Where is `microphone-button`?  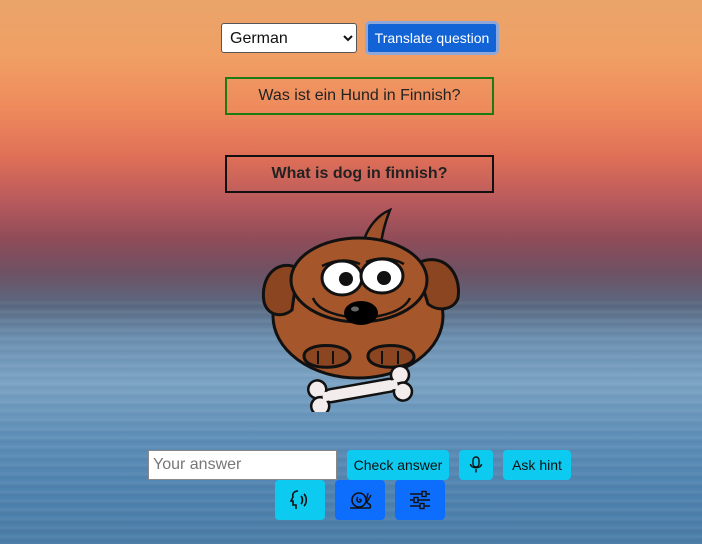
microphone-button is located at coordinates (476, 465).